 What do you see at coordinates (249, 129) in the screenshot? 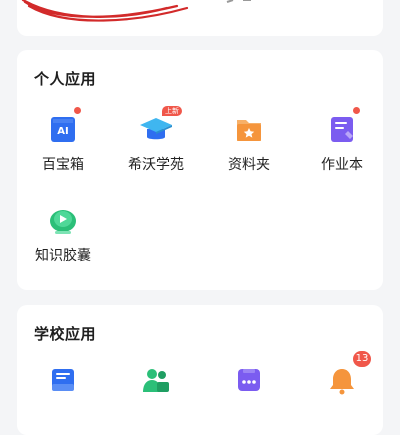
I see `folder-star-icon` at bounding box center [249, 129].